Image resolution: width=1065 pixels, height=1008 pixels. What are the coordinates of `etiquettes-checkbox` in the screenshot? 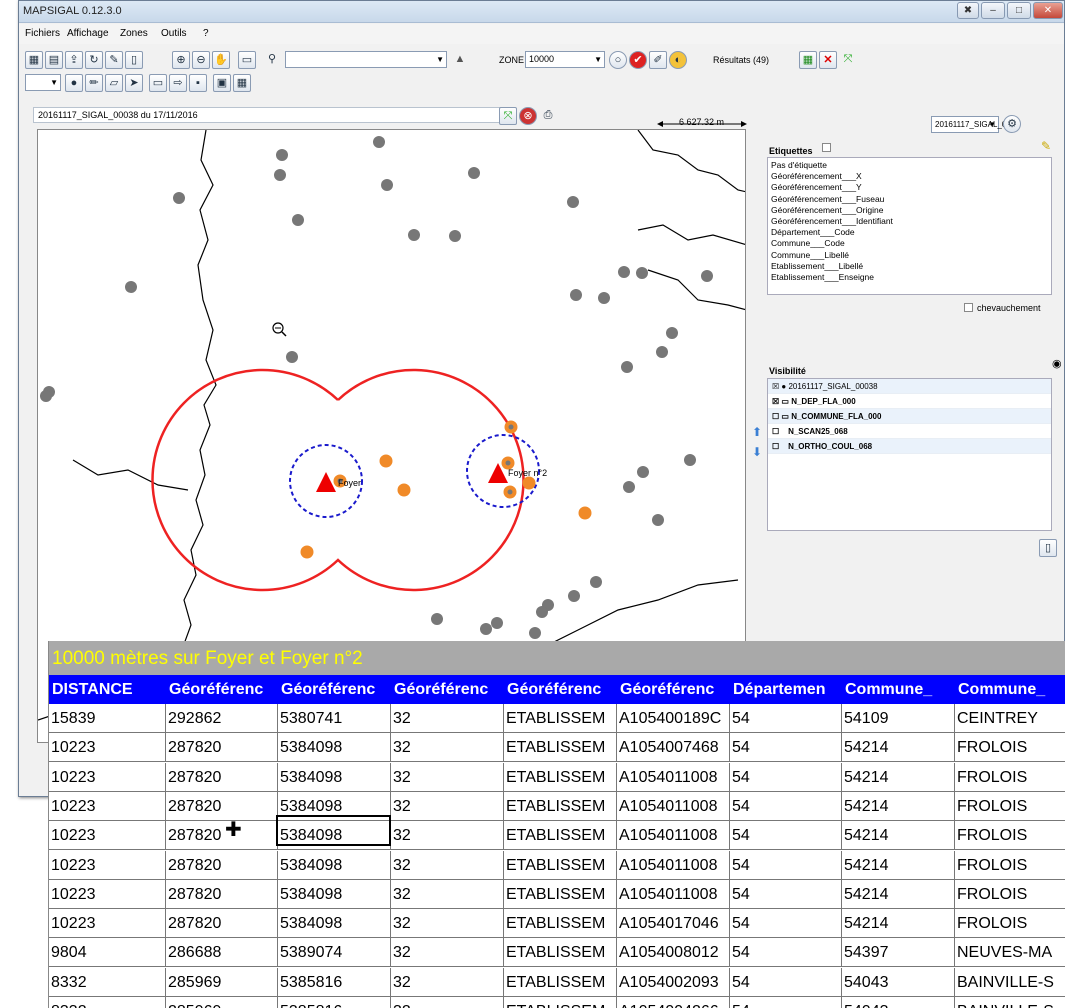 It's located at (826, 147).